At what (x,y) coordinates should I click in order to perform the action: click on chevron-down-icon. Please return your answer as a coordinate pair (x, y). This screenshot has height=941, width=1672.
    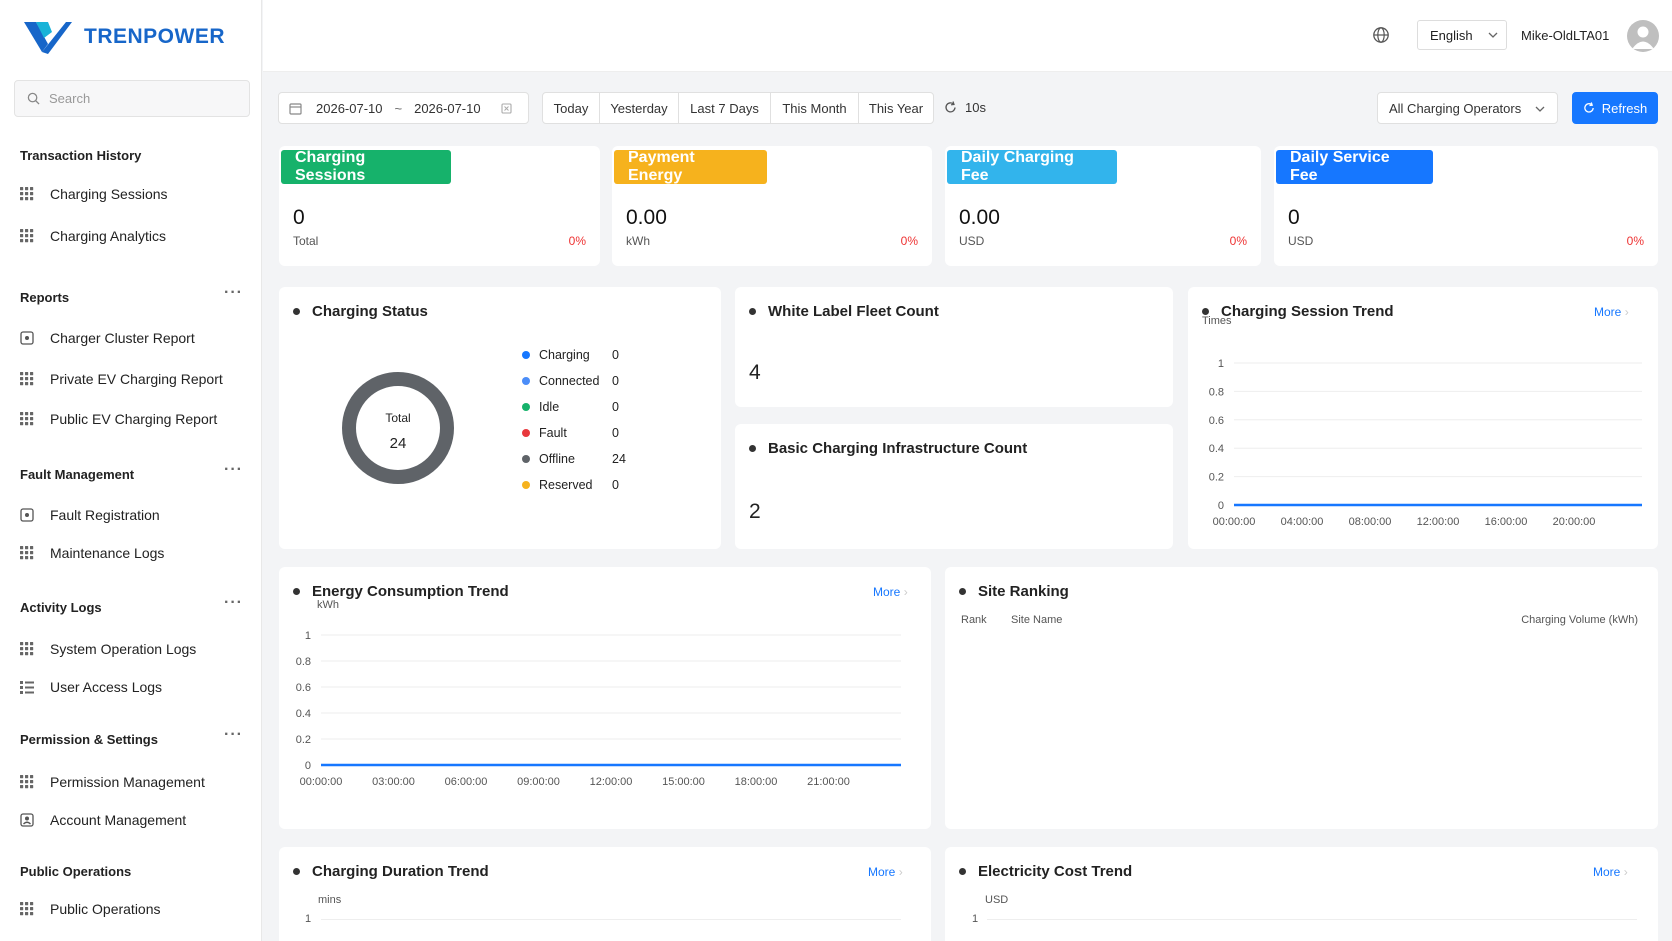
    Looking at the image, I should click on (1493, 35).